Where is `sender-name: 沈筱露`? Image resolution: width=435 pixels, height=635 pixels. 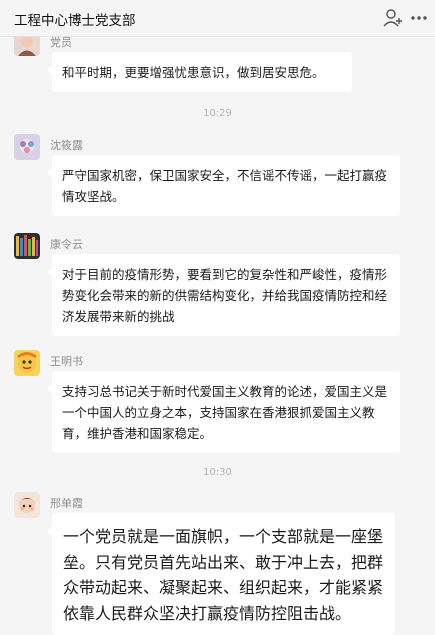 sender-name: 沈筱露 is located at coordinates (66, 145).